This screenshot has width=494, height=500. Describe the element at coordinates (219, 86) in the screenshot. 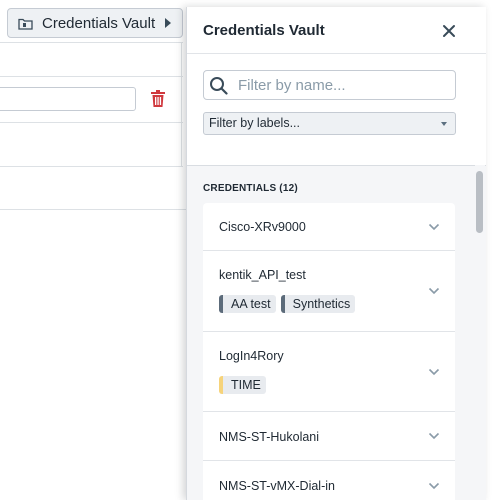

I see `search-icon` at that location.